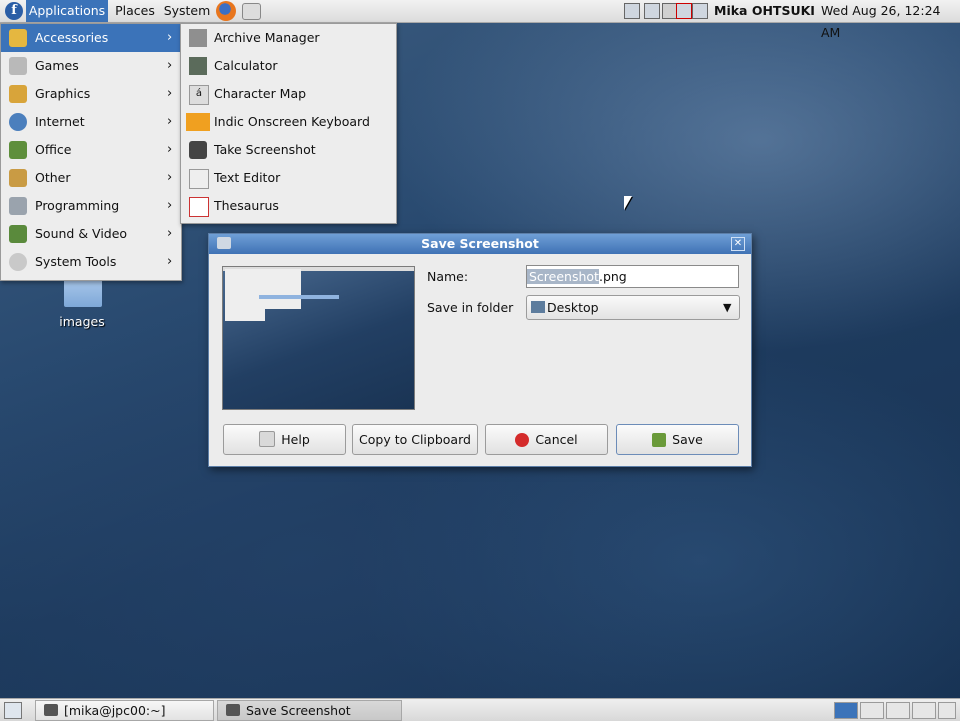 This screenshot has height=721, width=960. Describe the element at coordinates (538, 307) in the screenshot. I see `desktop-icon` at that location.